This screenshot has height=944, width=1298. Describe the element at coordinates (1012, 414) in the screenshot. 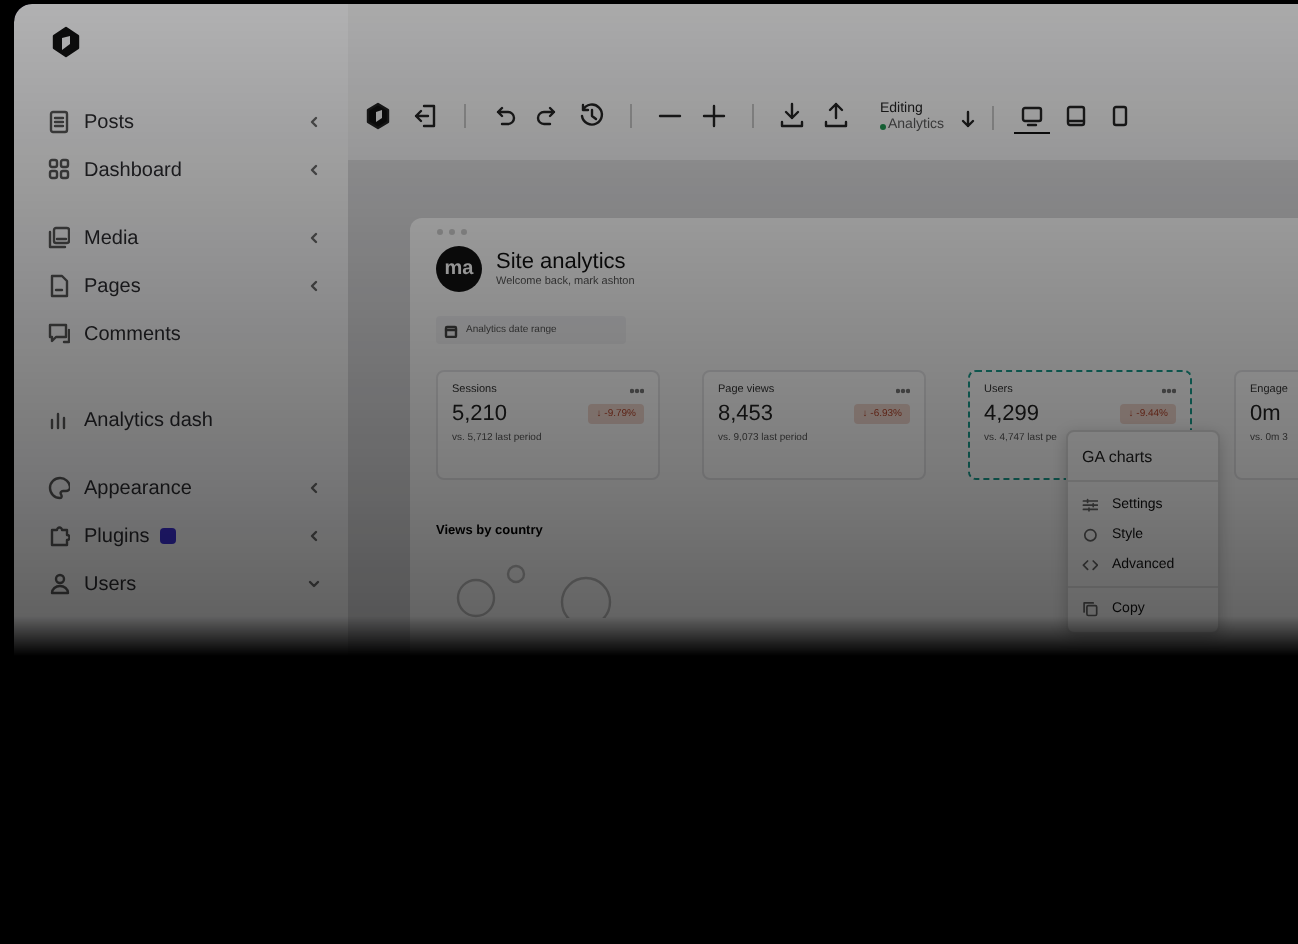

I see `stat-value: 4,299` at that location.